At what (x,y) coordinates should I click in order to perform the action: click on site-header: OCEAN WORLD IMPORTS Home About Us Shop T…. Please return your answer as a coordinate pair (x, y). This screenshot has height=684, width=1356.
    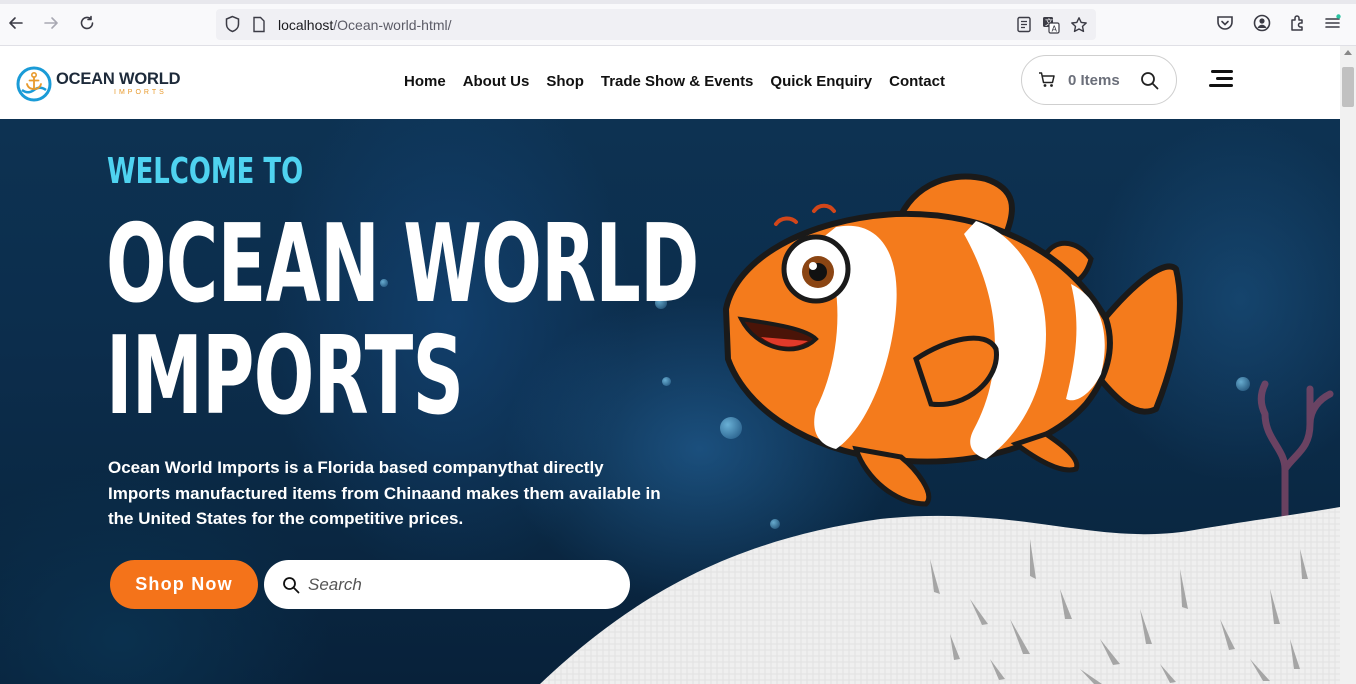
    Looking at the image, I should click on (670, 82).